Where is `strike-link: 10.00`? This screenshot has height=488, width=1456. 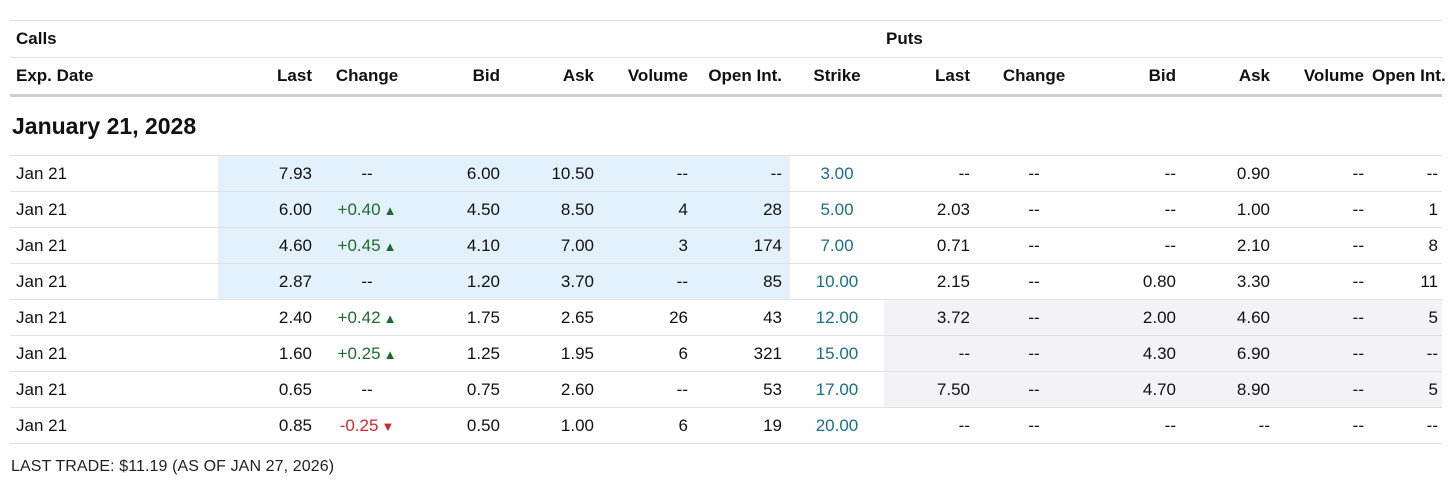
strike-link: 10.00 is located at coordinates (837, 281).